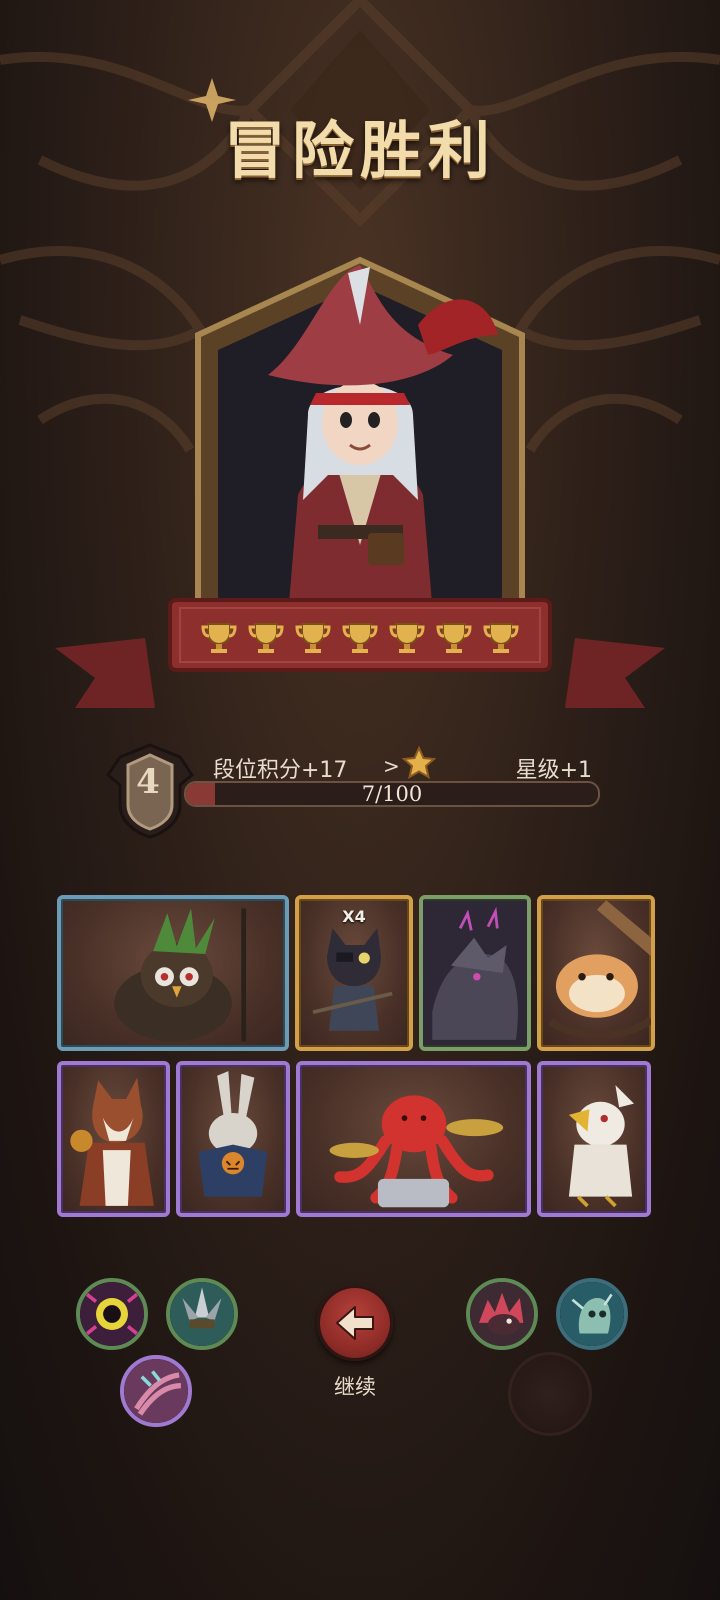  Describe the element at coordinates (202, 1314) in the screenshot. I see `spike-skill-icon` at that location.